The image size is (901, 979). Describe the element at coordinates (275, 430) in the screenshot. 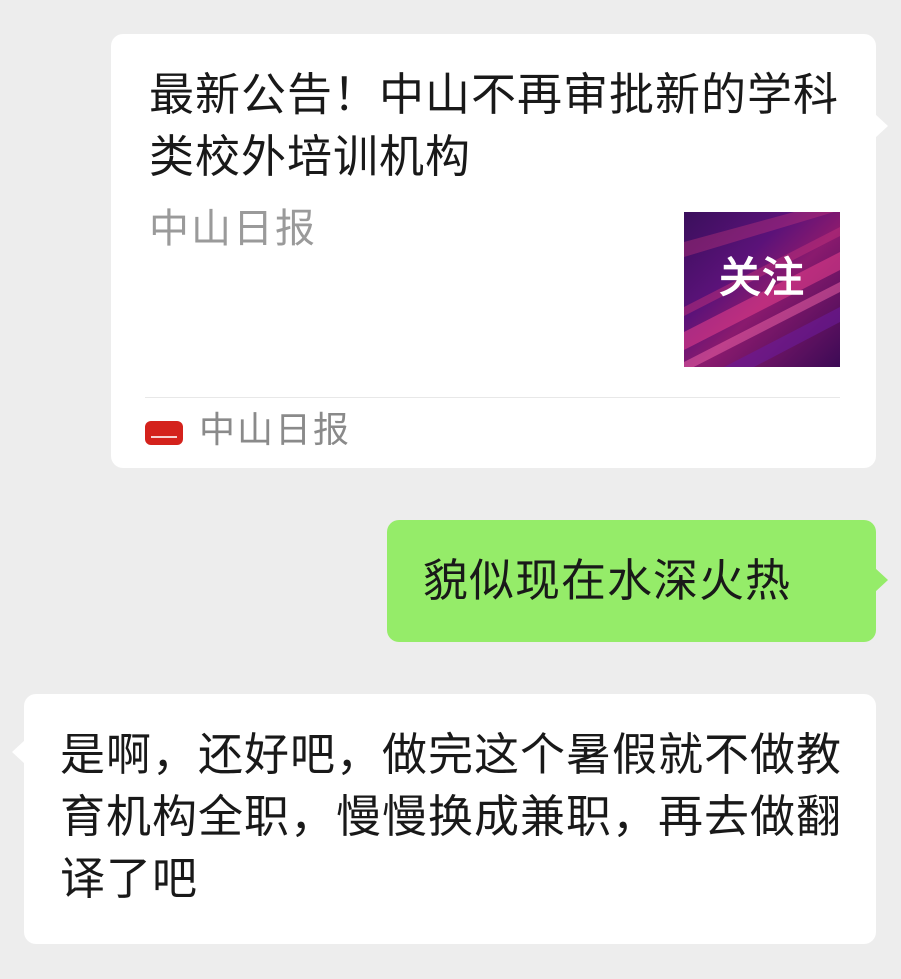

I see `official-account-name: 中山日报` at that location.